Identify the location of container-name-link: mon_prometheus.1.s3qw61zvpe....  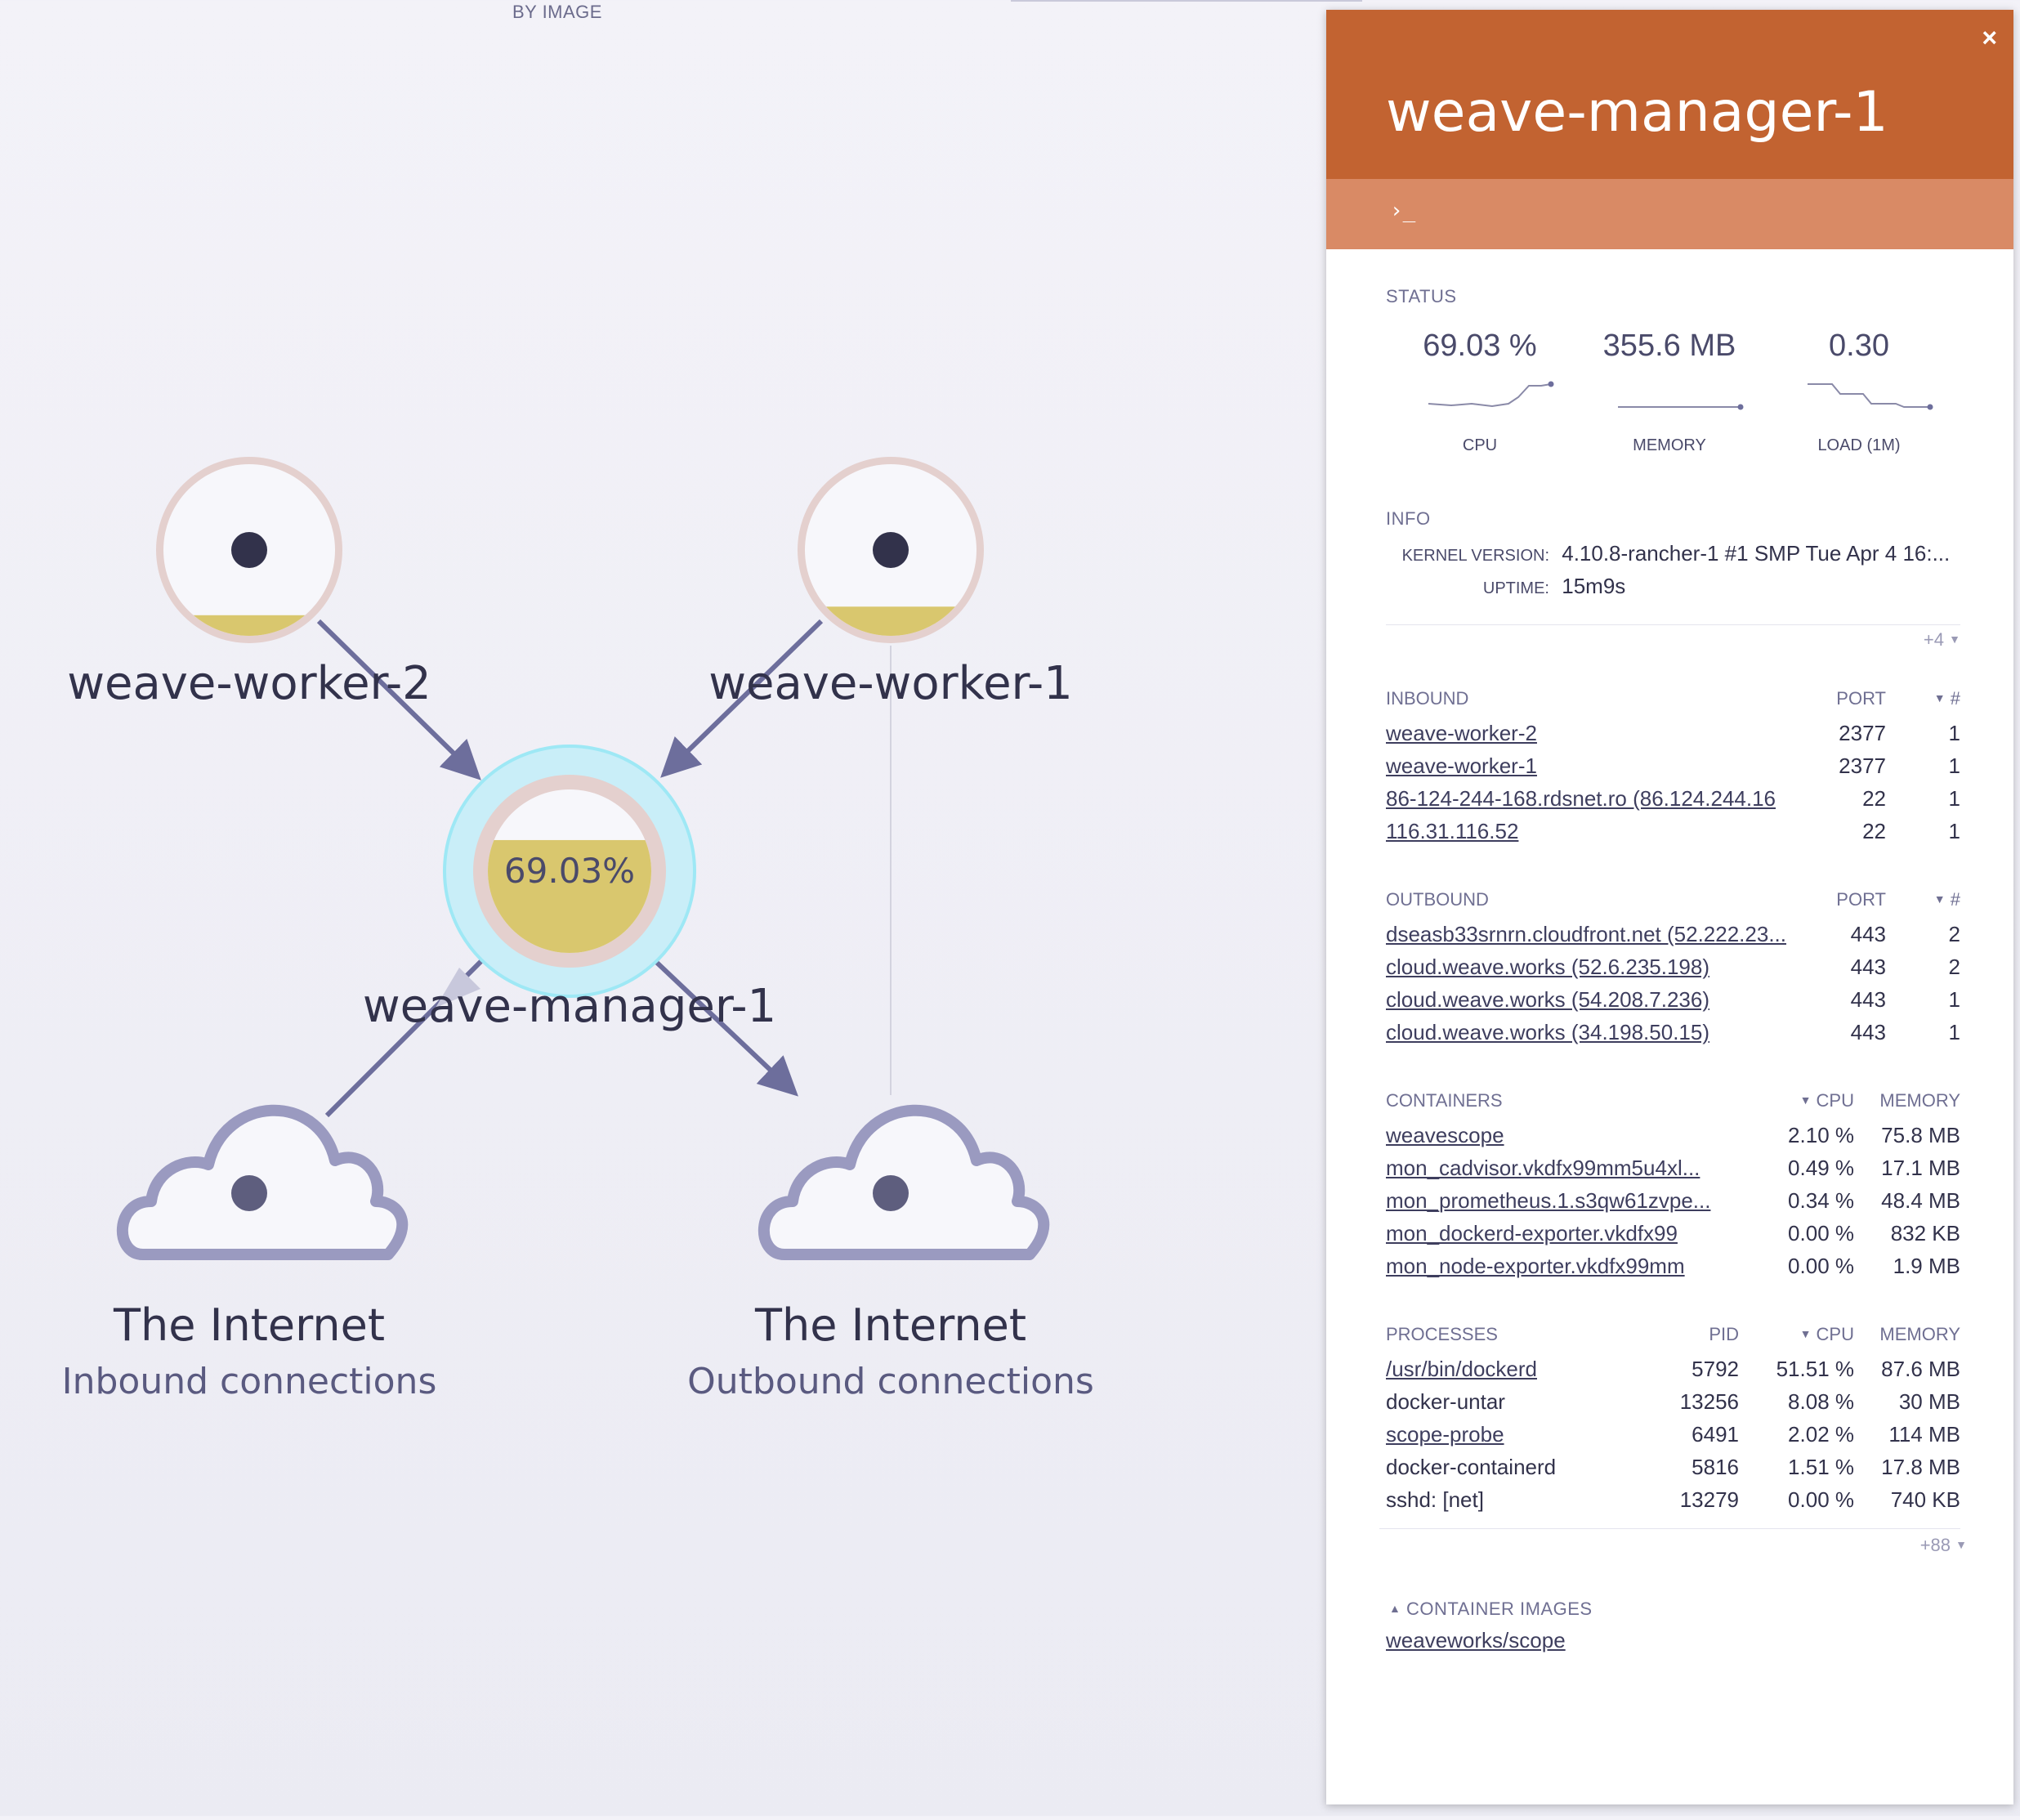
(1557, 1201).